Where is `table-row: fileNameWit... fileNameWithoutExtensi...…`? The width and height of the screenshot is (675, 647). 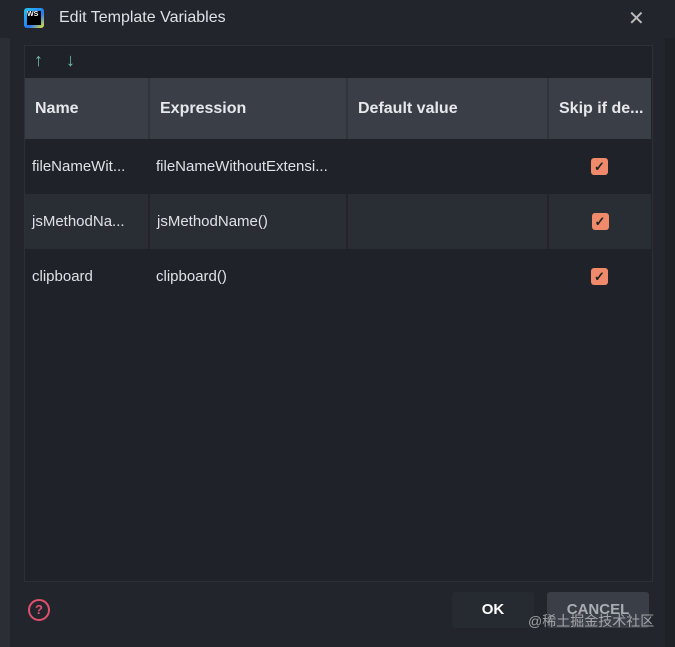 table-row: fileNameWit... fileNameWithoutExtensi...… is located at coordinates (338, 166).